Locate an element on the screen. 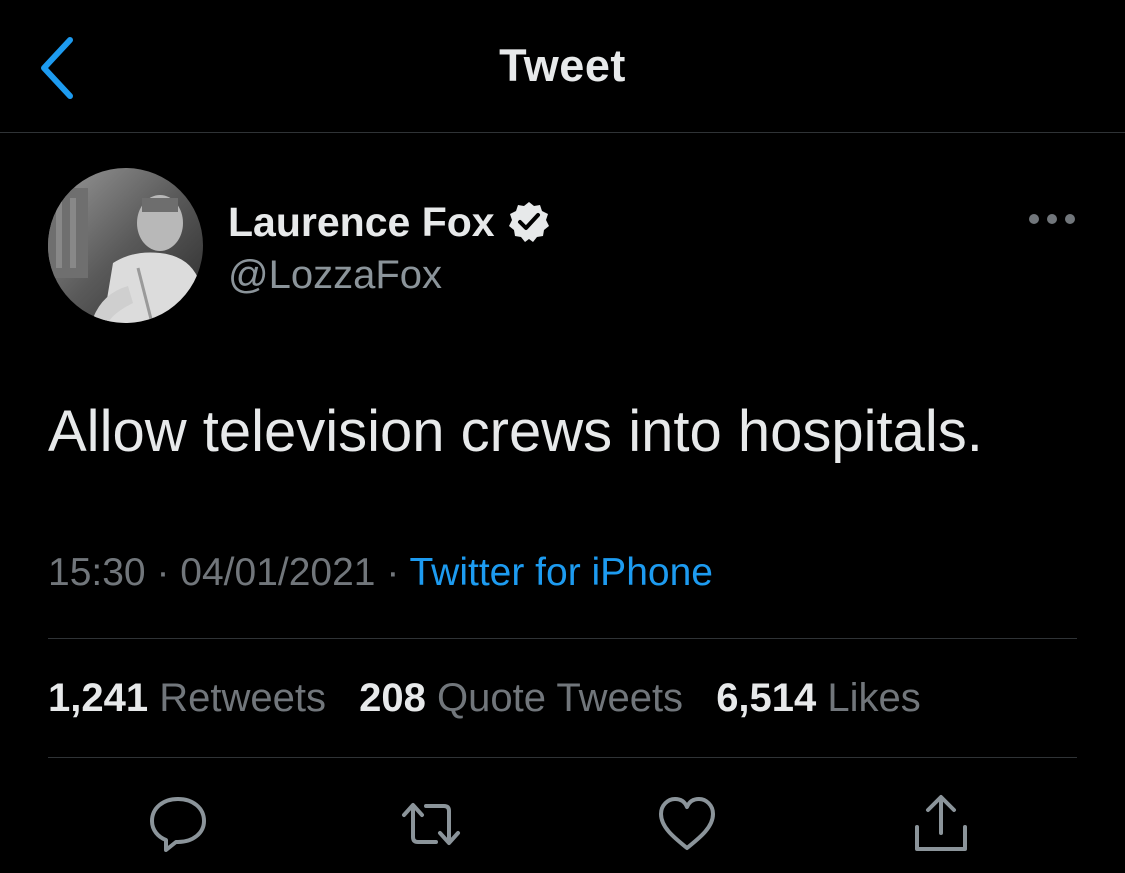  quote-tweets-stat: 208 Quote Tweets is located at coordinates (521, 698).